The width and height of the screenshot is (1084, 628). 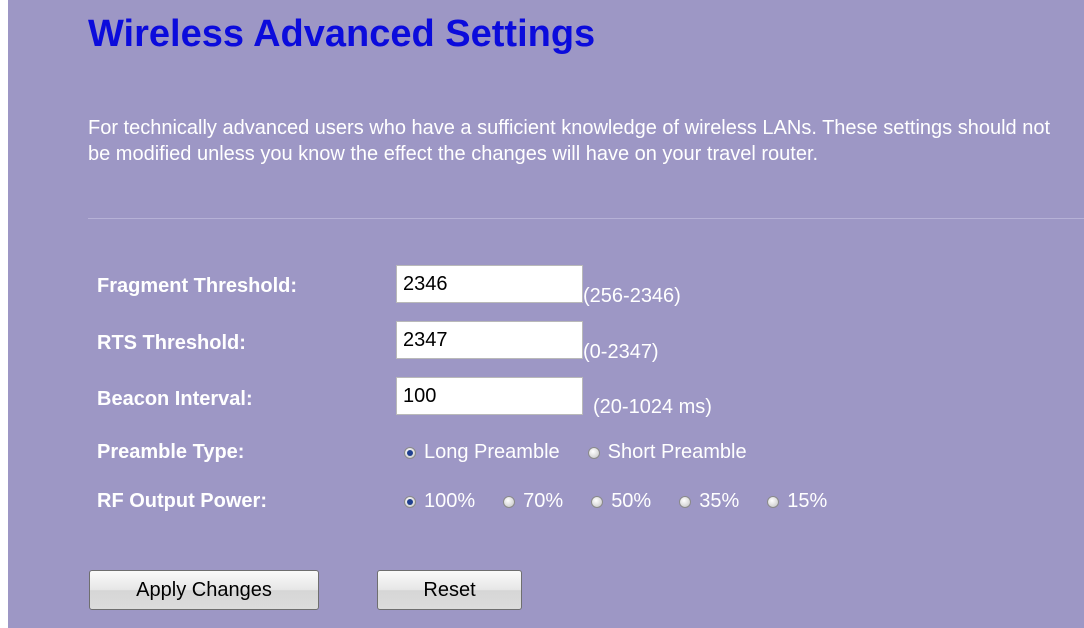 What do you see at coordinates (719, 501) in the screenshot?
I see `radio-power-35-label: 35%` at bounding box center [719, 501].